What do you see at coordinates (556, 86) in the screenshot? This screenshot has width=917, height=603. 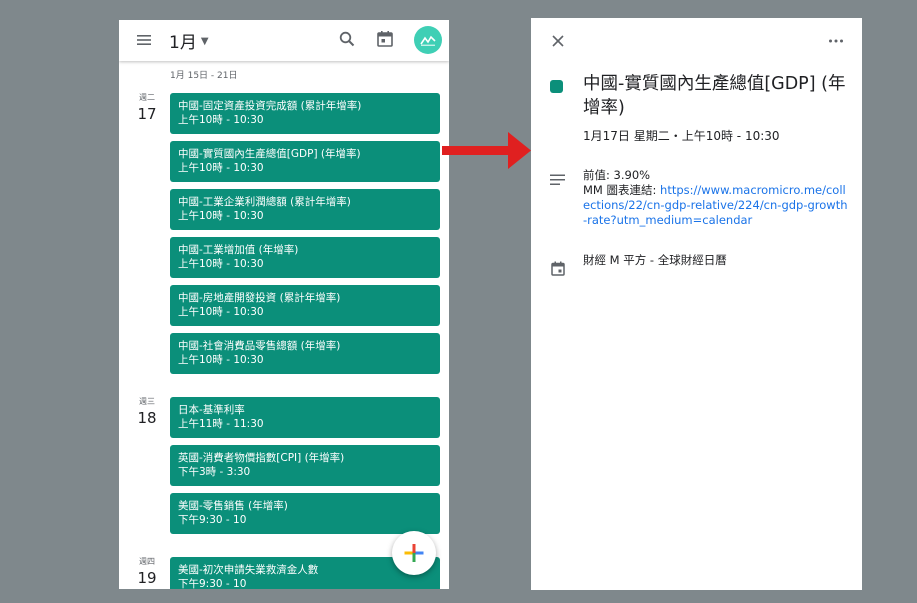 I see `event-color-indicator` at bounding box center [556, 86].